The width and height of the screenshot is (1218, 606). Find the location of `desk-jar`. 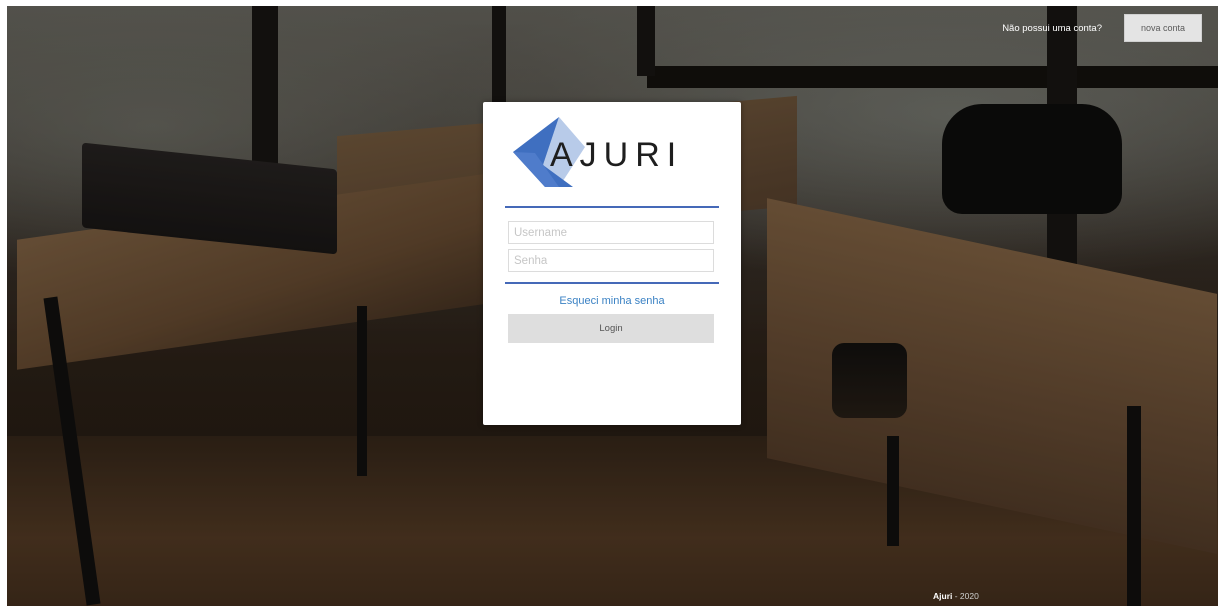

desk-jar is located at coordinates (869, 380).